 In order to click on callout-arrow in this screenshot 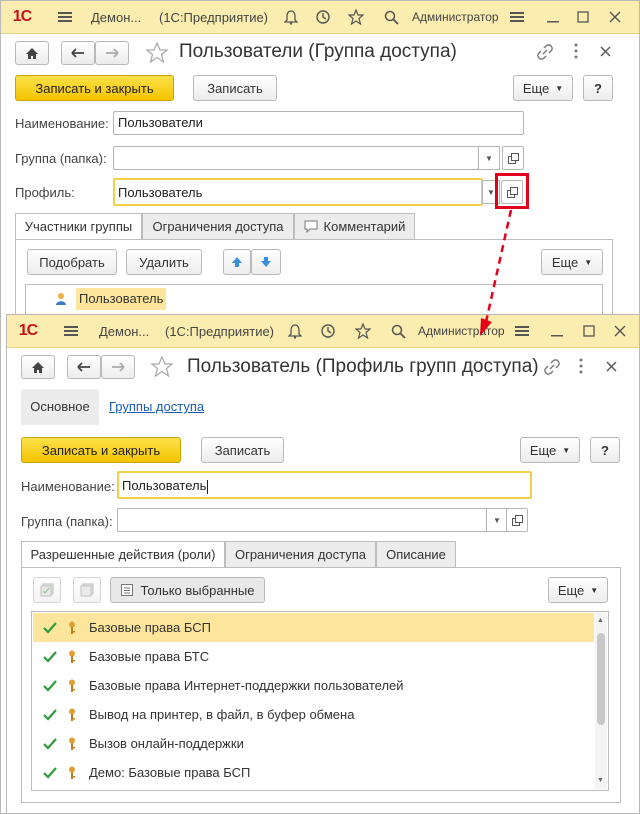, I will do `click(496, 272)`.